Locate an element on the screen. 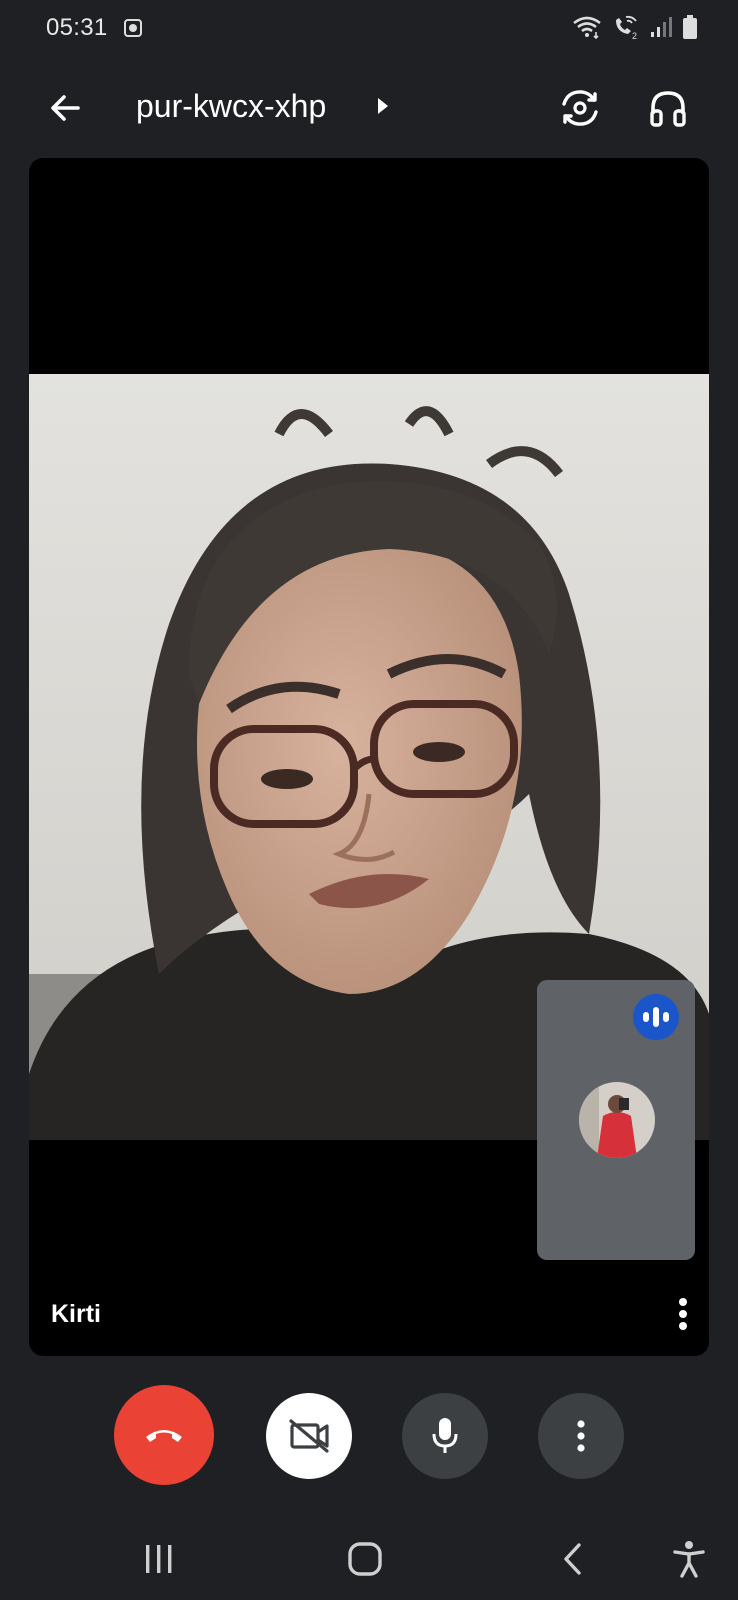 The image size is (738, 1600). recents-icon is located at coordinates (159, 1559).